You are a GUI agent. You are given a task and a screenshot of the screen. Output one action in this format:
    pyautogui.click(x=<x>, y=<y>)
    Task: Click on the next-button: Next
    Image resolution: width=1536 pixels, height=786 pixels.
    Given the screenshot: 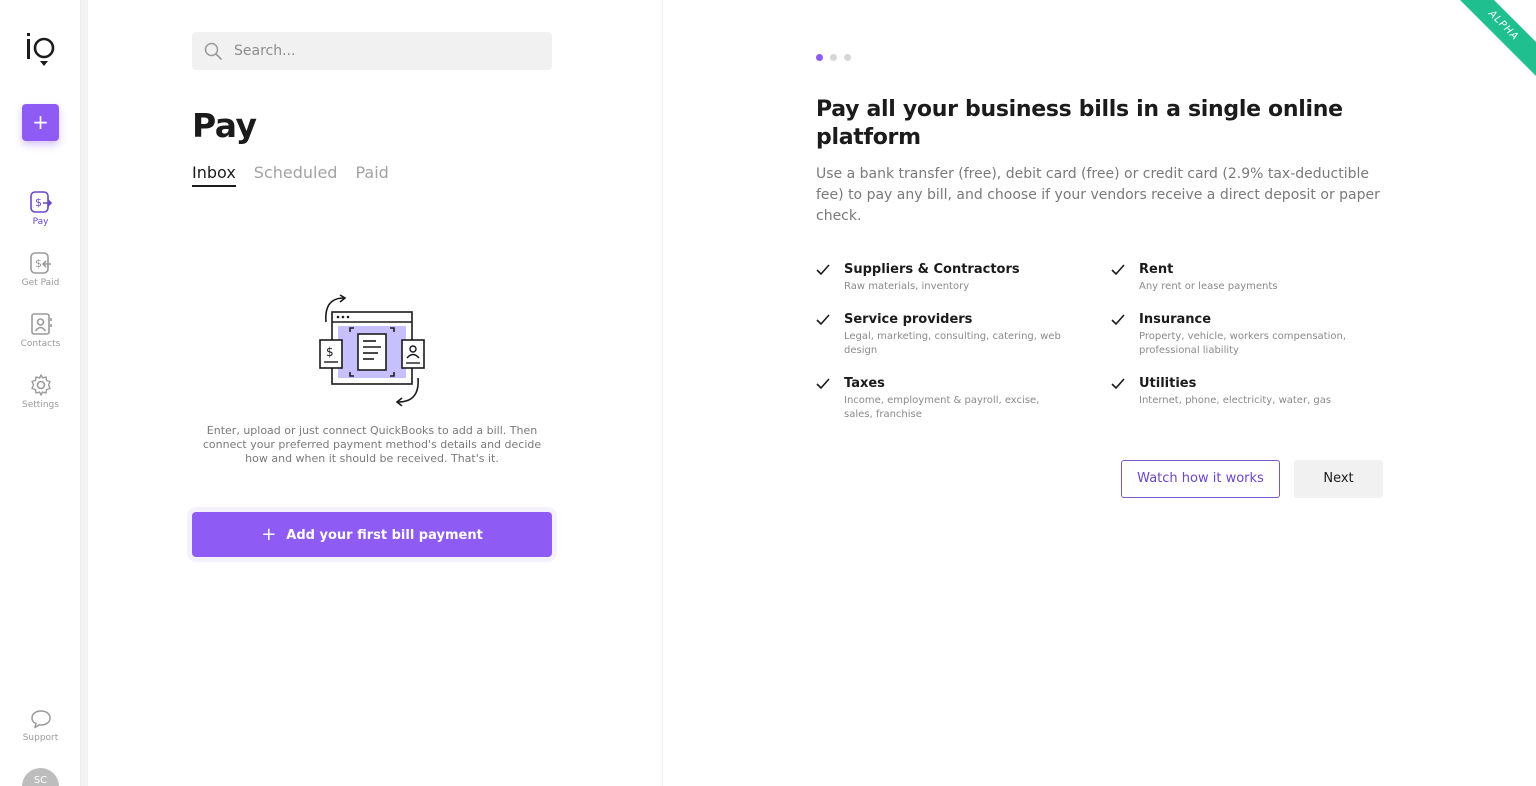 What is the action you would take?
    pyautogui.click(x=1338, y=479)
    